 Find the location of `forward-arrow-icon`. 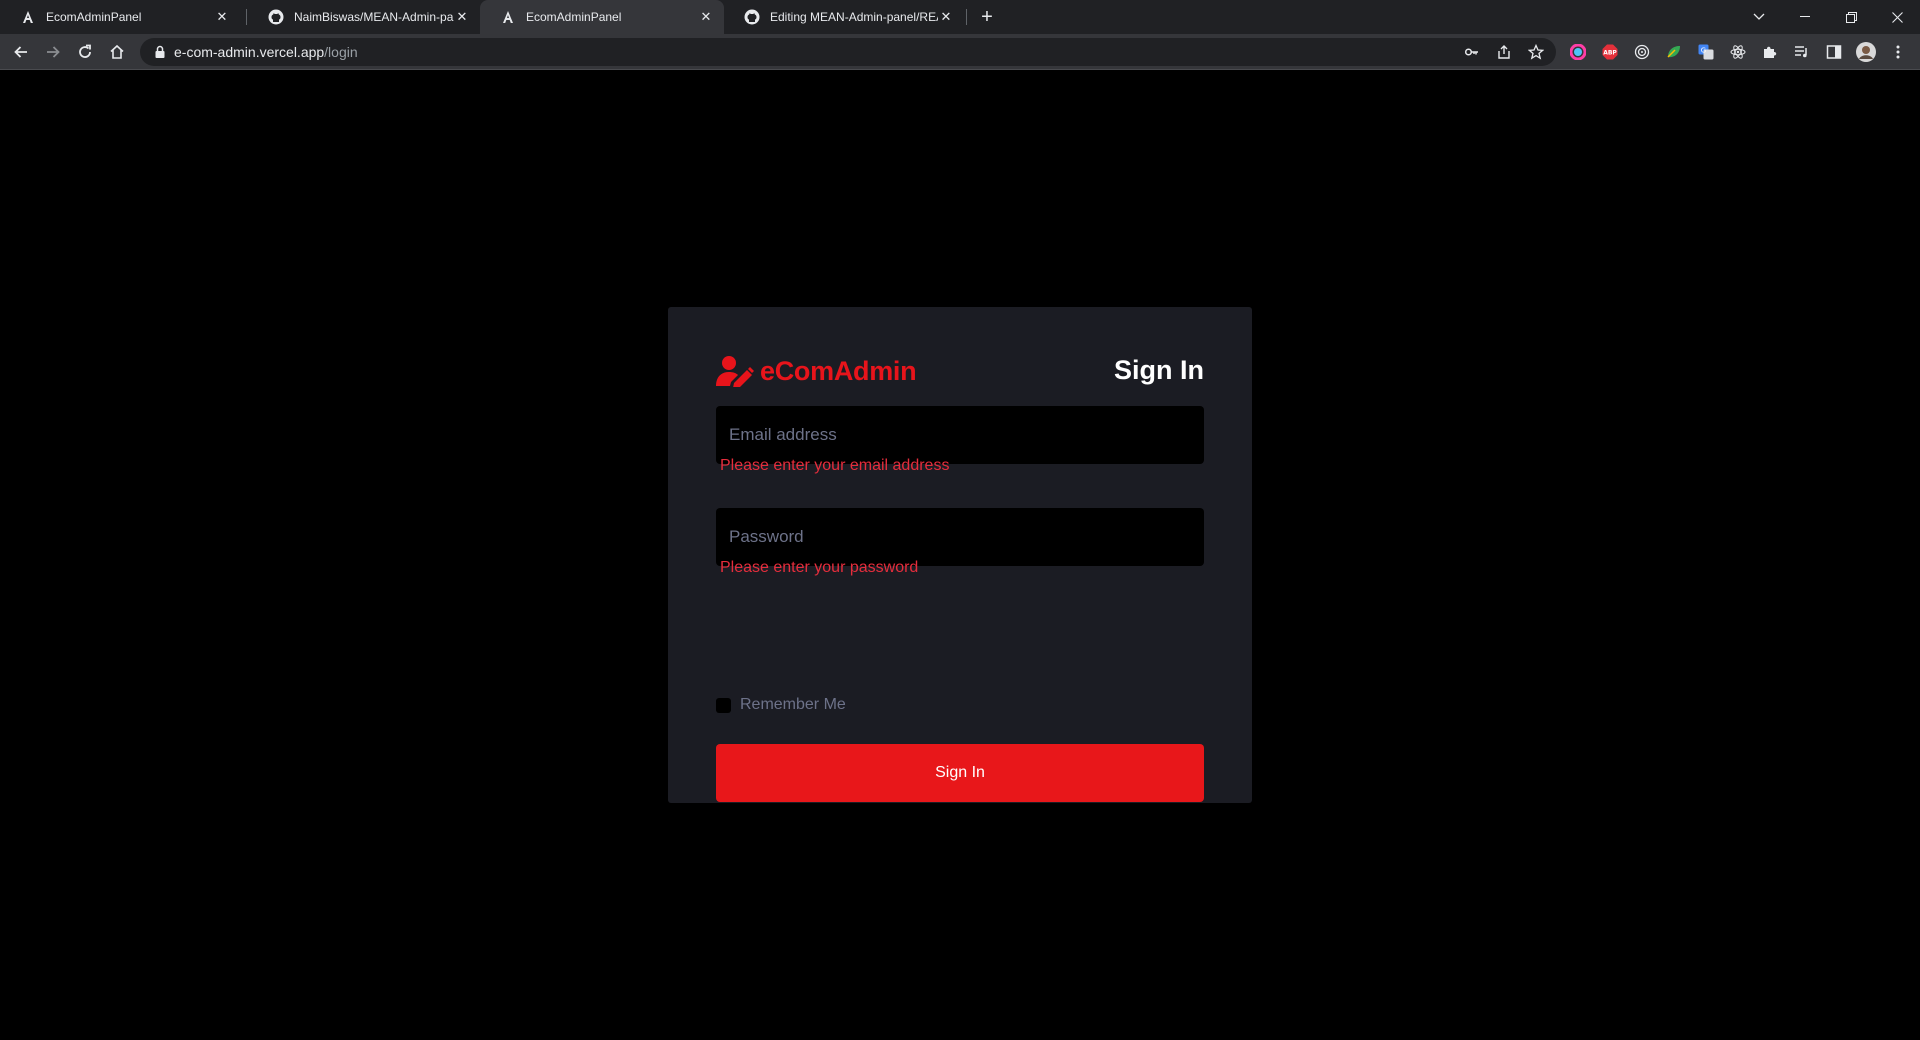

forward-arrow-icon is located at coordinates (53, 52).